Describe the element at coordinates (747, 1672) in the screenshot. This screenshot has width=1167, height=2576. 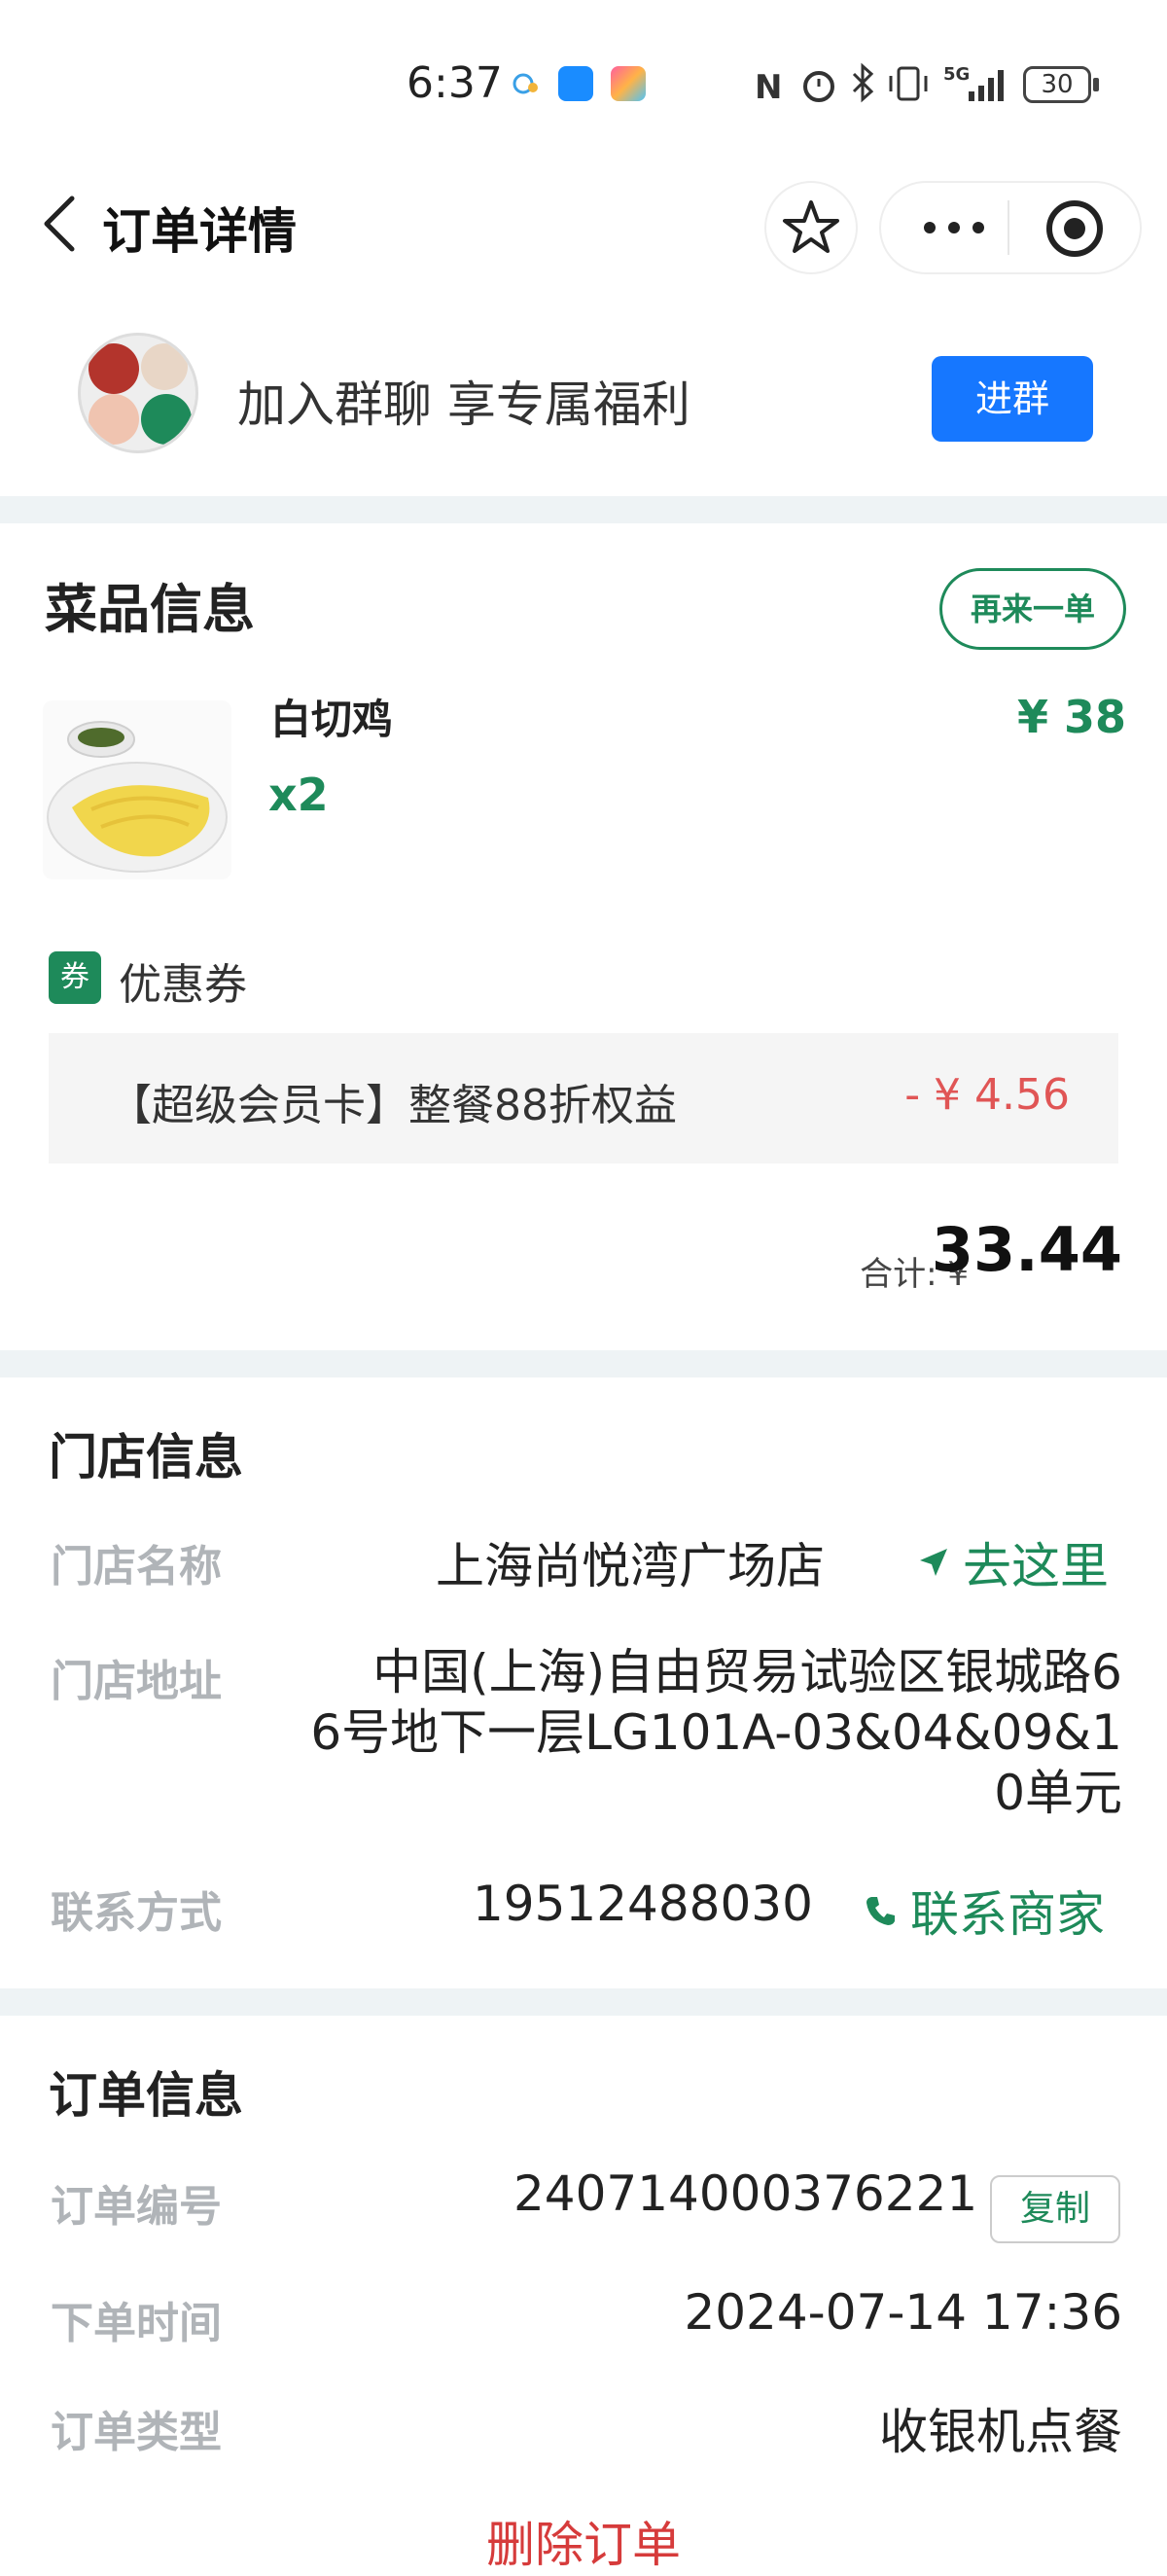
I see `address-line: 中国(上海)自由贸易试验区银城路6` at that location.